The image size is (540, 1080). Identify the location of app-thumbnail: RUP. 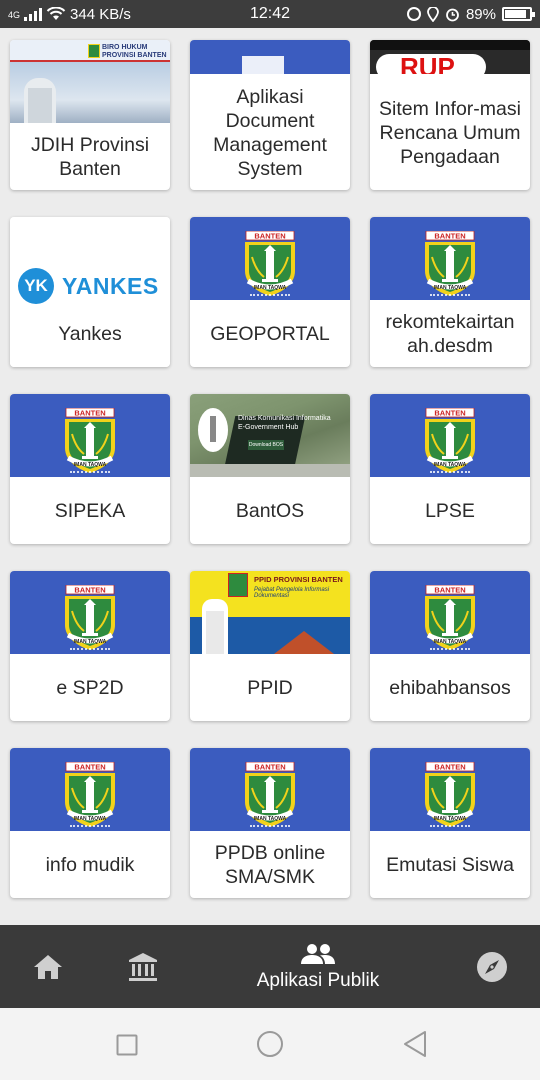
(450, 57).